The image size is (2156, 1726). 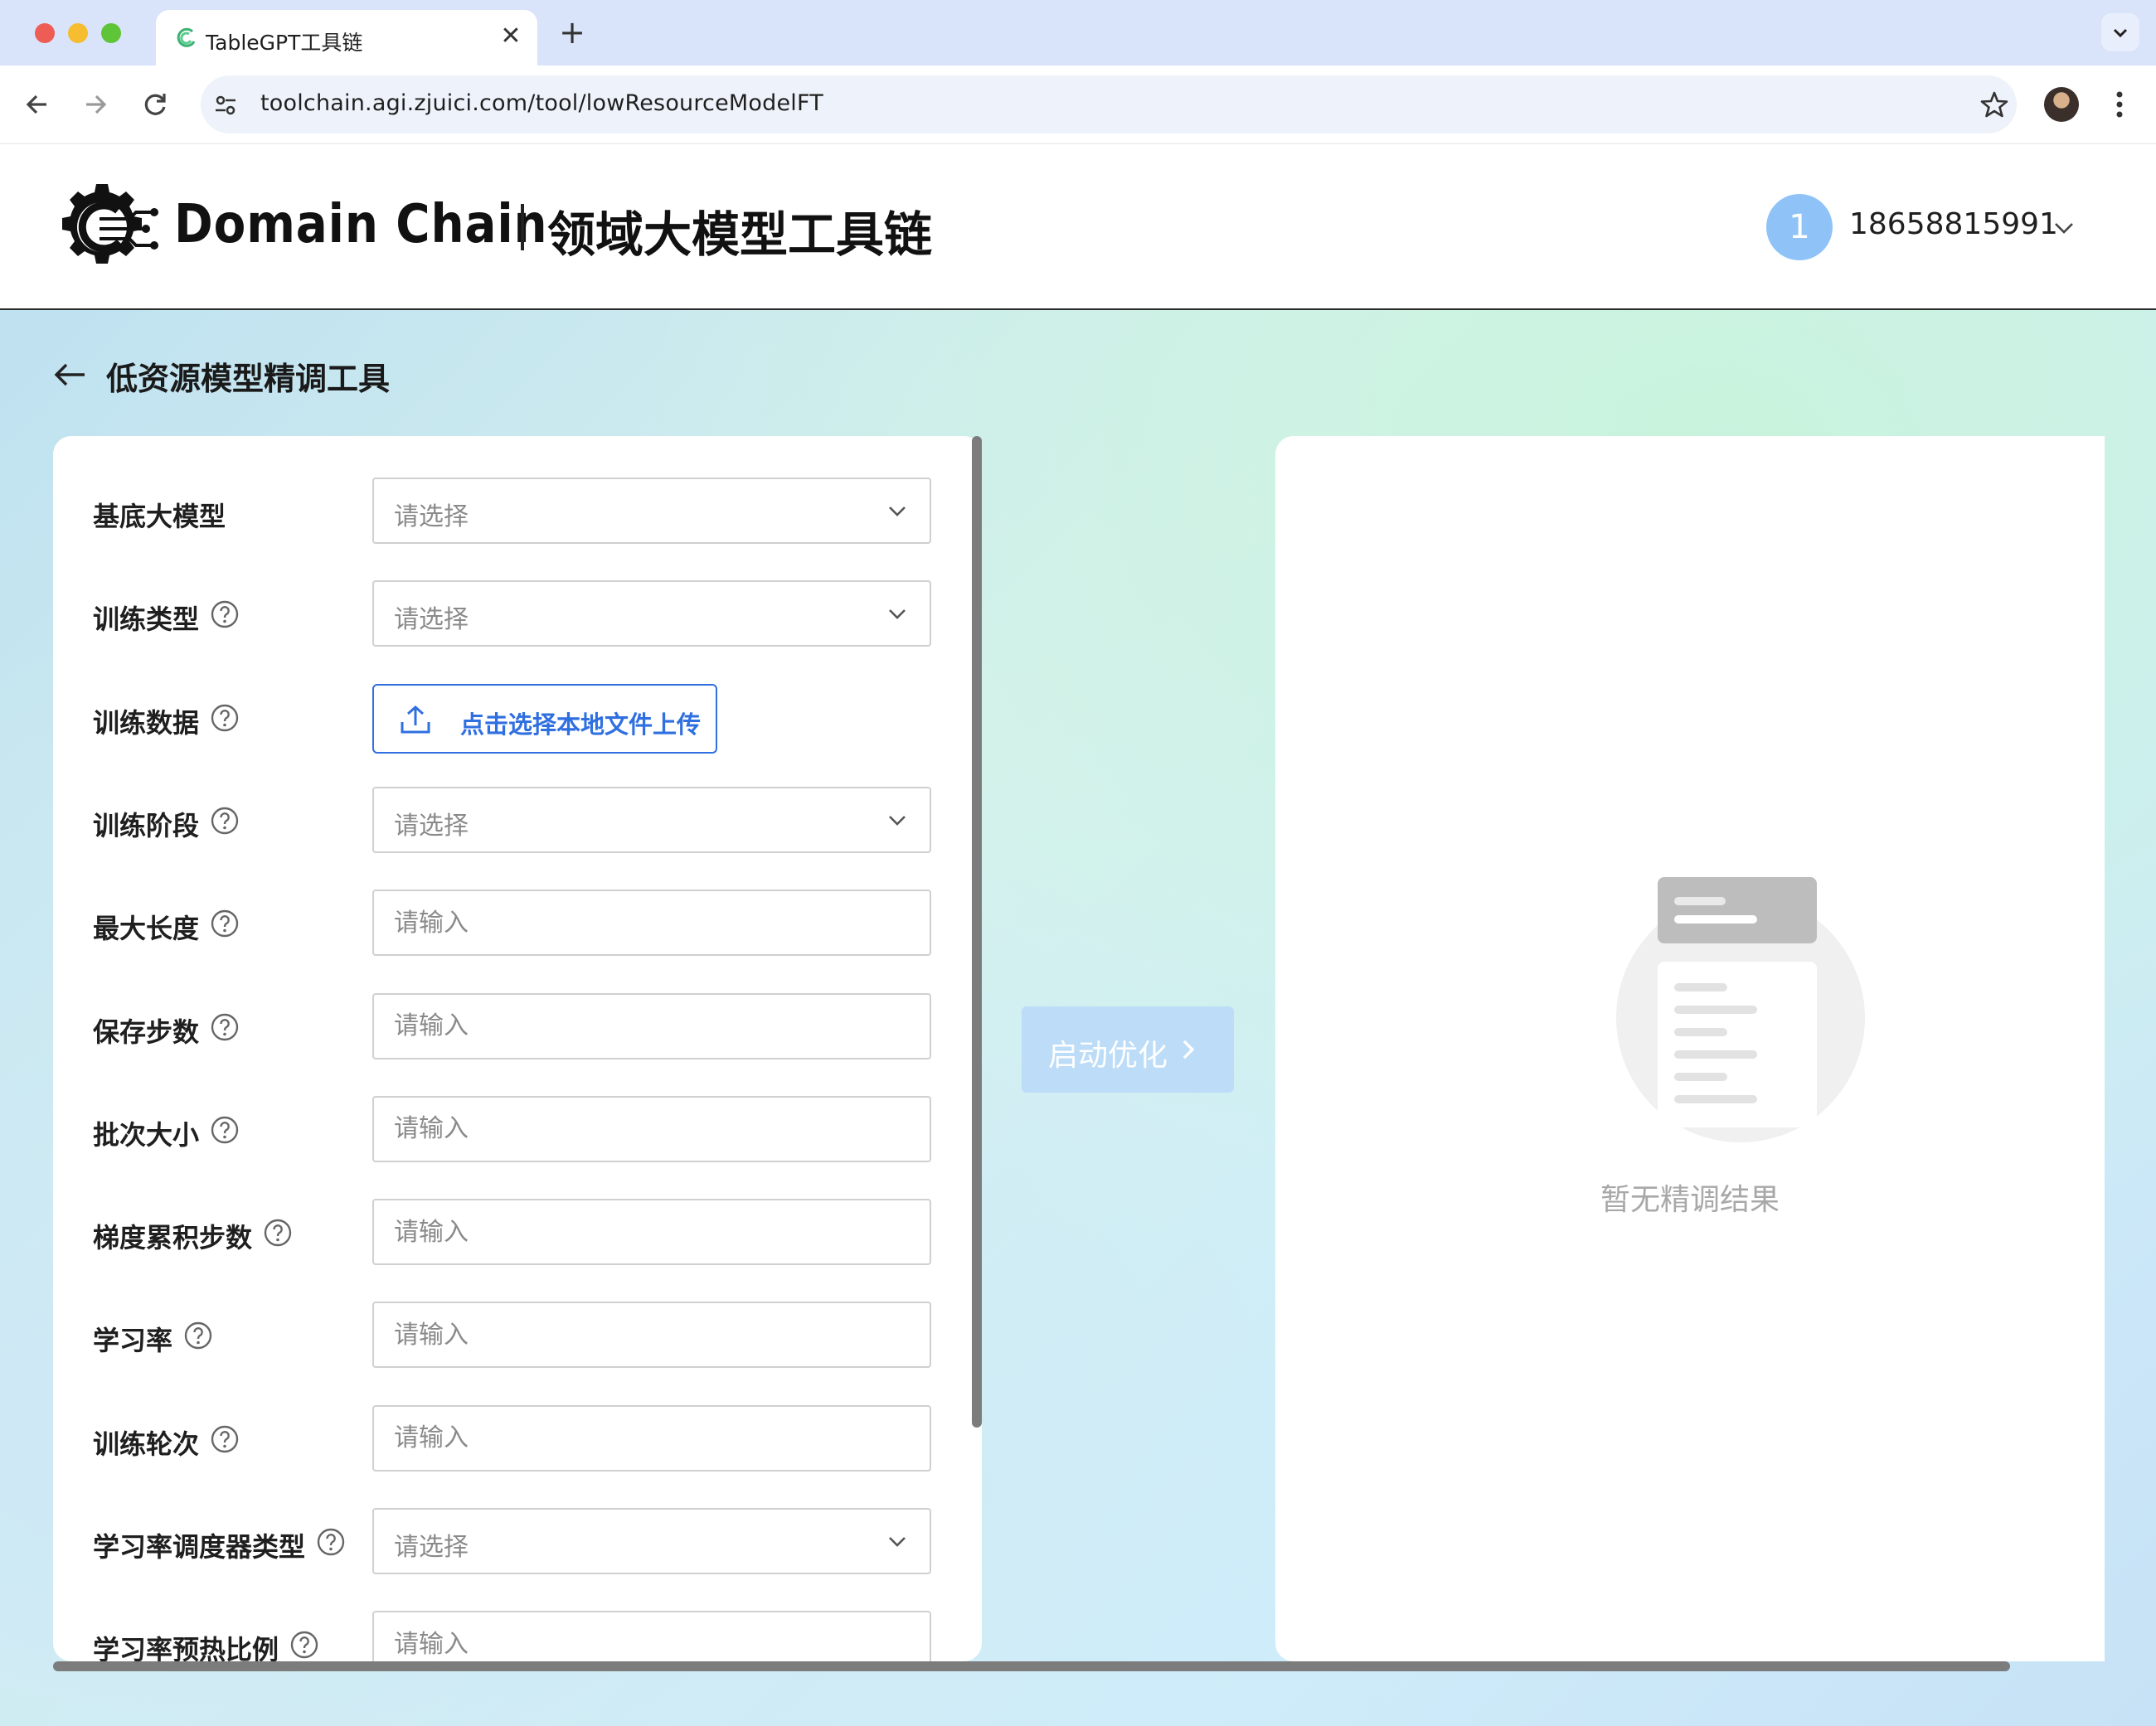 I want to click on form-row: 批次大小, so click(x=517, y=1130).